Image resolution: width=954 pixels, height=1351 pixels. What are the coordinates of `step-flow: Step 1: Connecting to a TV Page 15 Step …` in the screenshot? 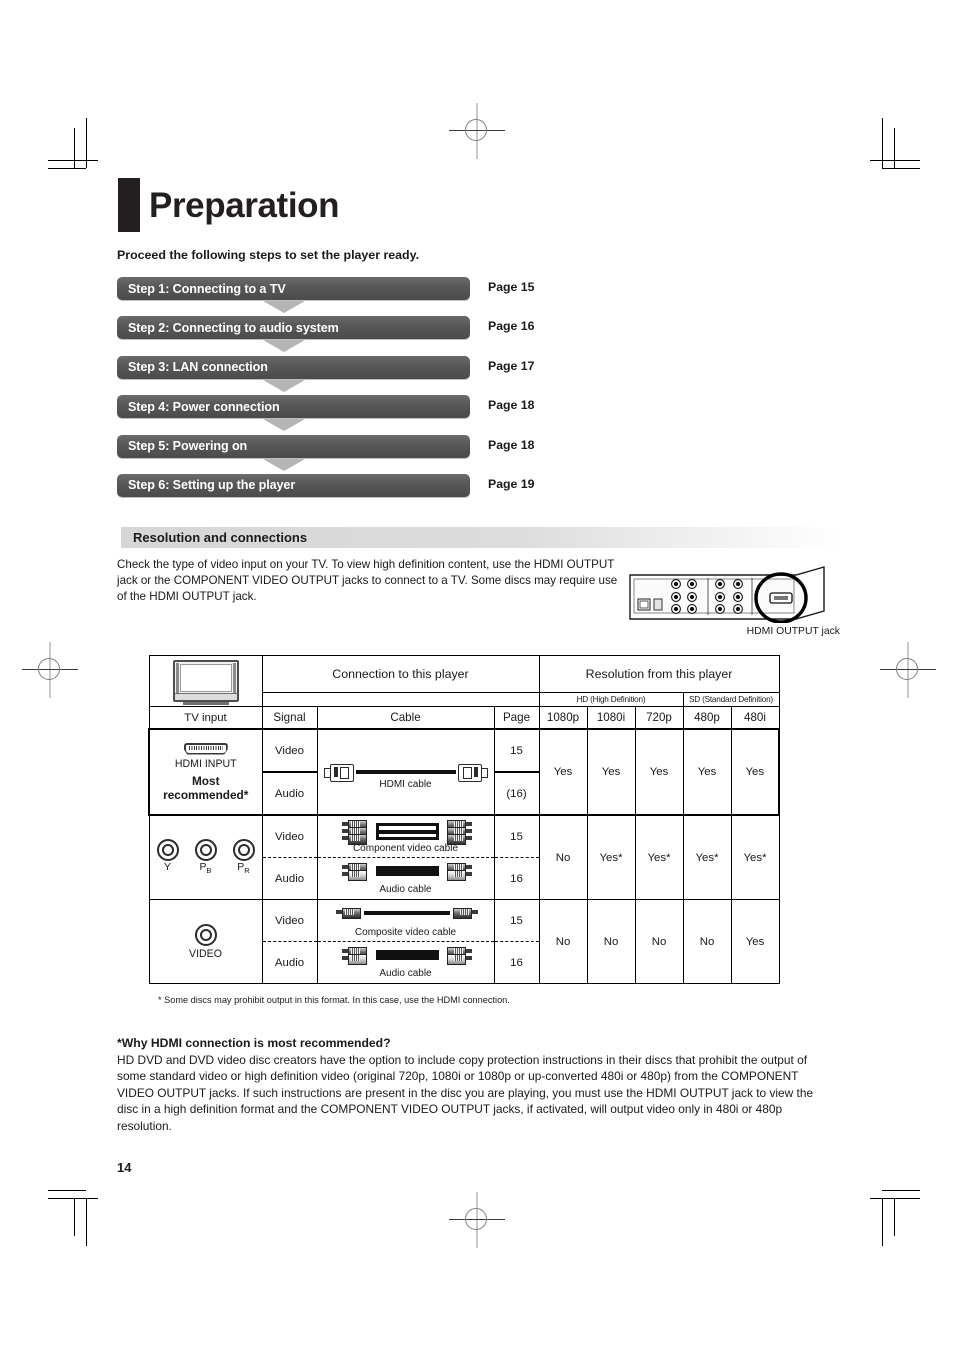 It's located at (482, 395).